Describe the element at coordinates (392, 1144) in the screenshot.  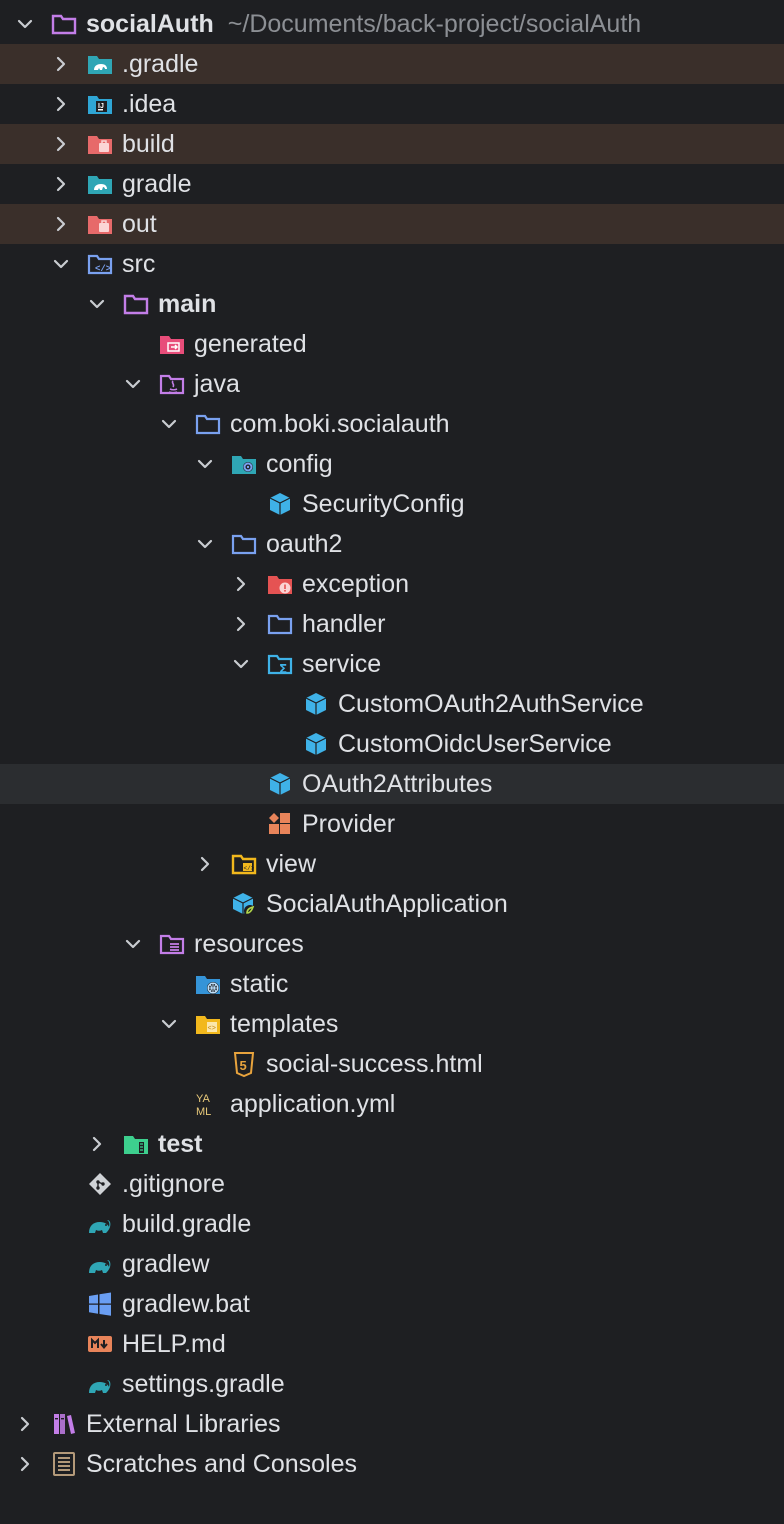
I see `tree-row-folder-test: test` at that location.